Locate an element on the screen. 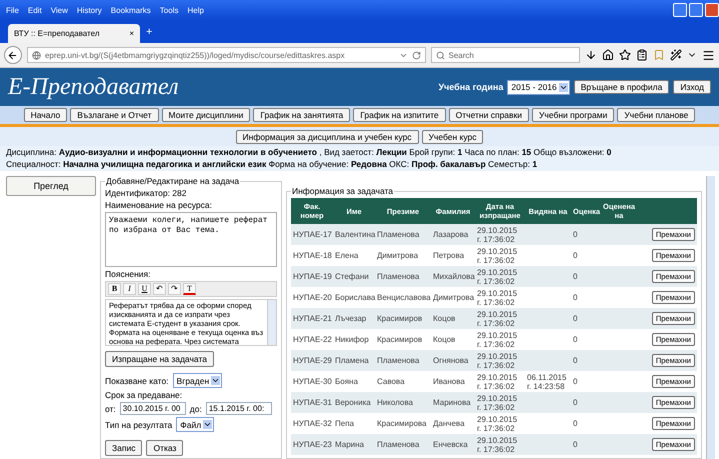 Image resolution: width=719 pixels, height=459 pixels. result-type-select: Файл is located at coordinates (195, 424).